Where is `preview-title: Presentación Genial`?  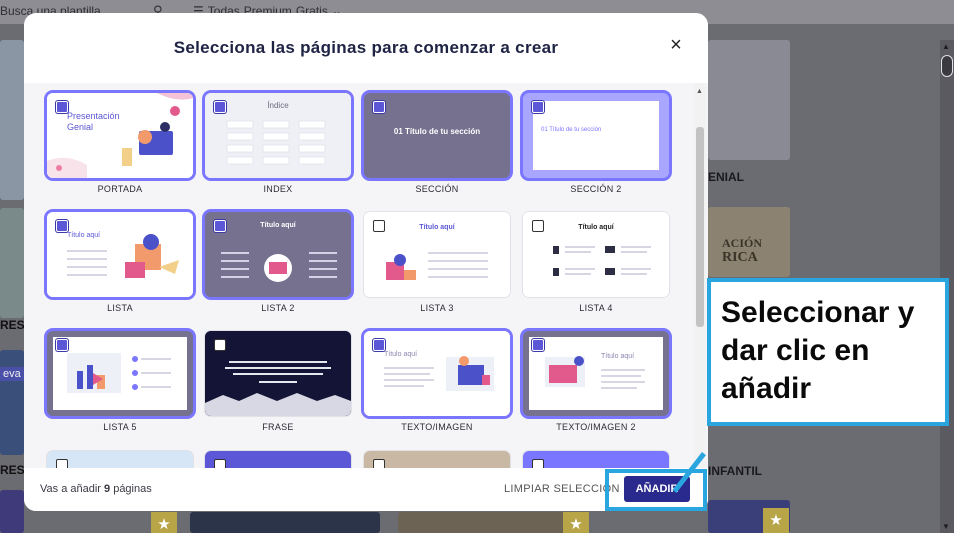 preview-title: Presentación Genial is located at coordinates (93, 121).